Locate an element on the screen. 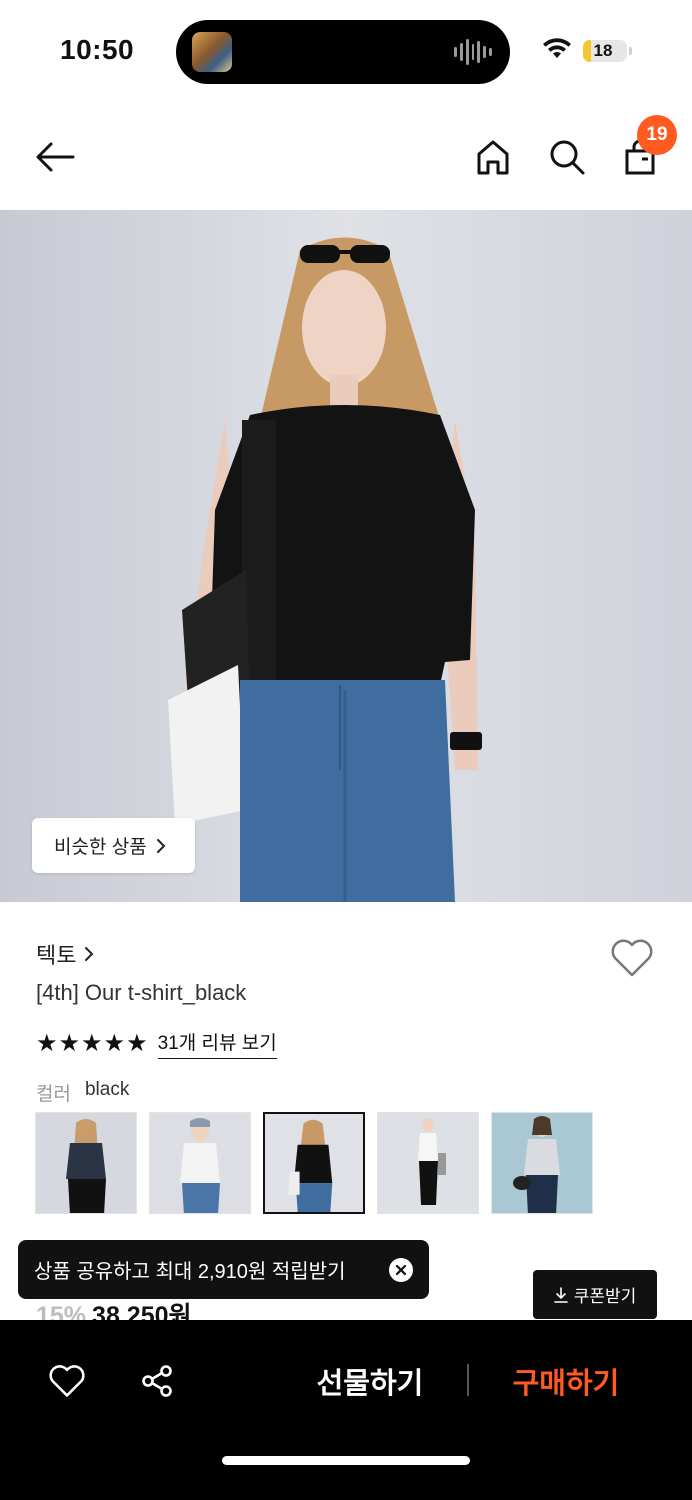 The width and height of the screenshot is (692, 1500). top-navigation: 19 is located at coordinates (346, 155).